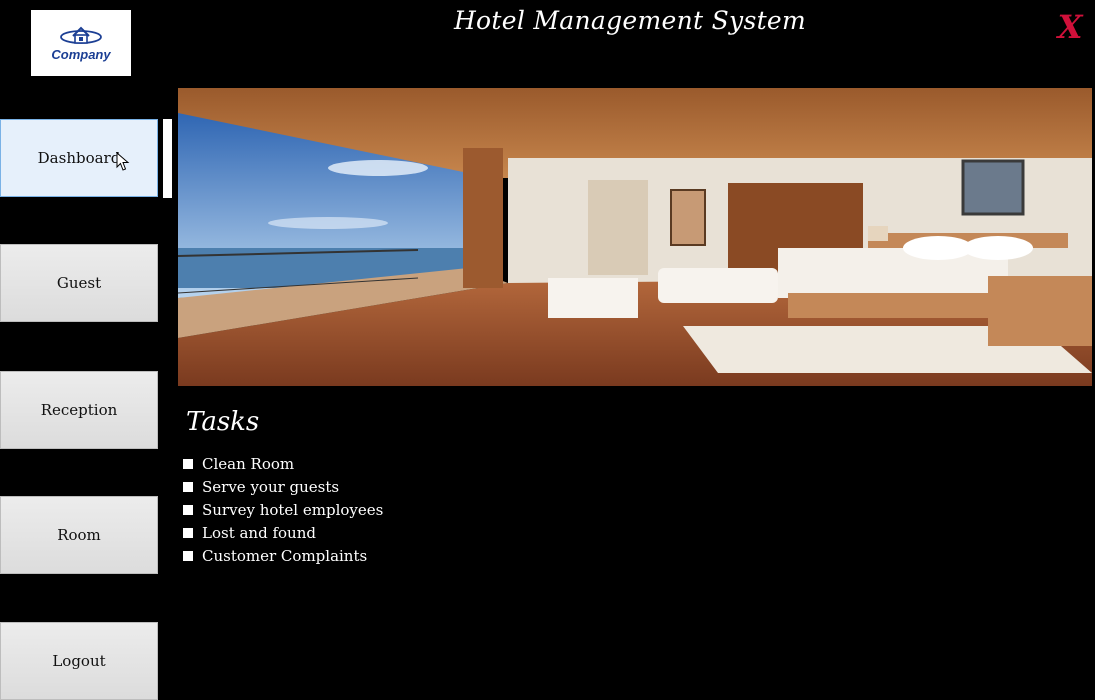 The width and height of the screenshot is (1095, 700). I want to click on tasks-heading: Tasks, so click(223, 422).